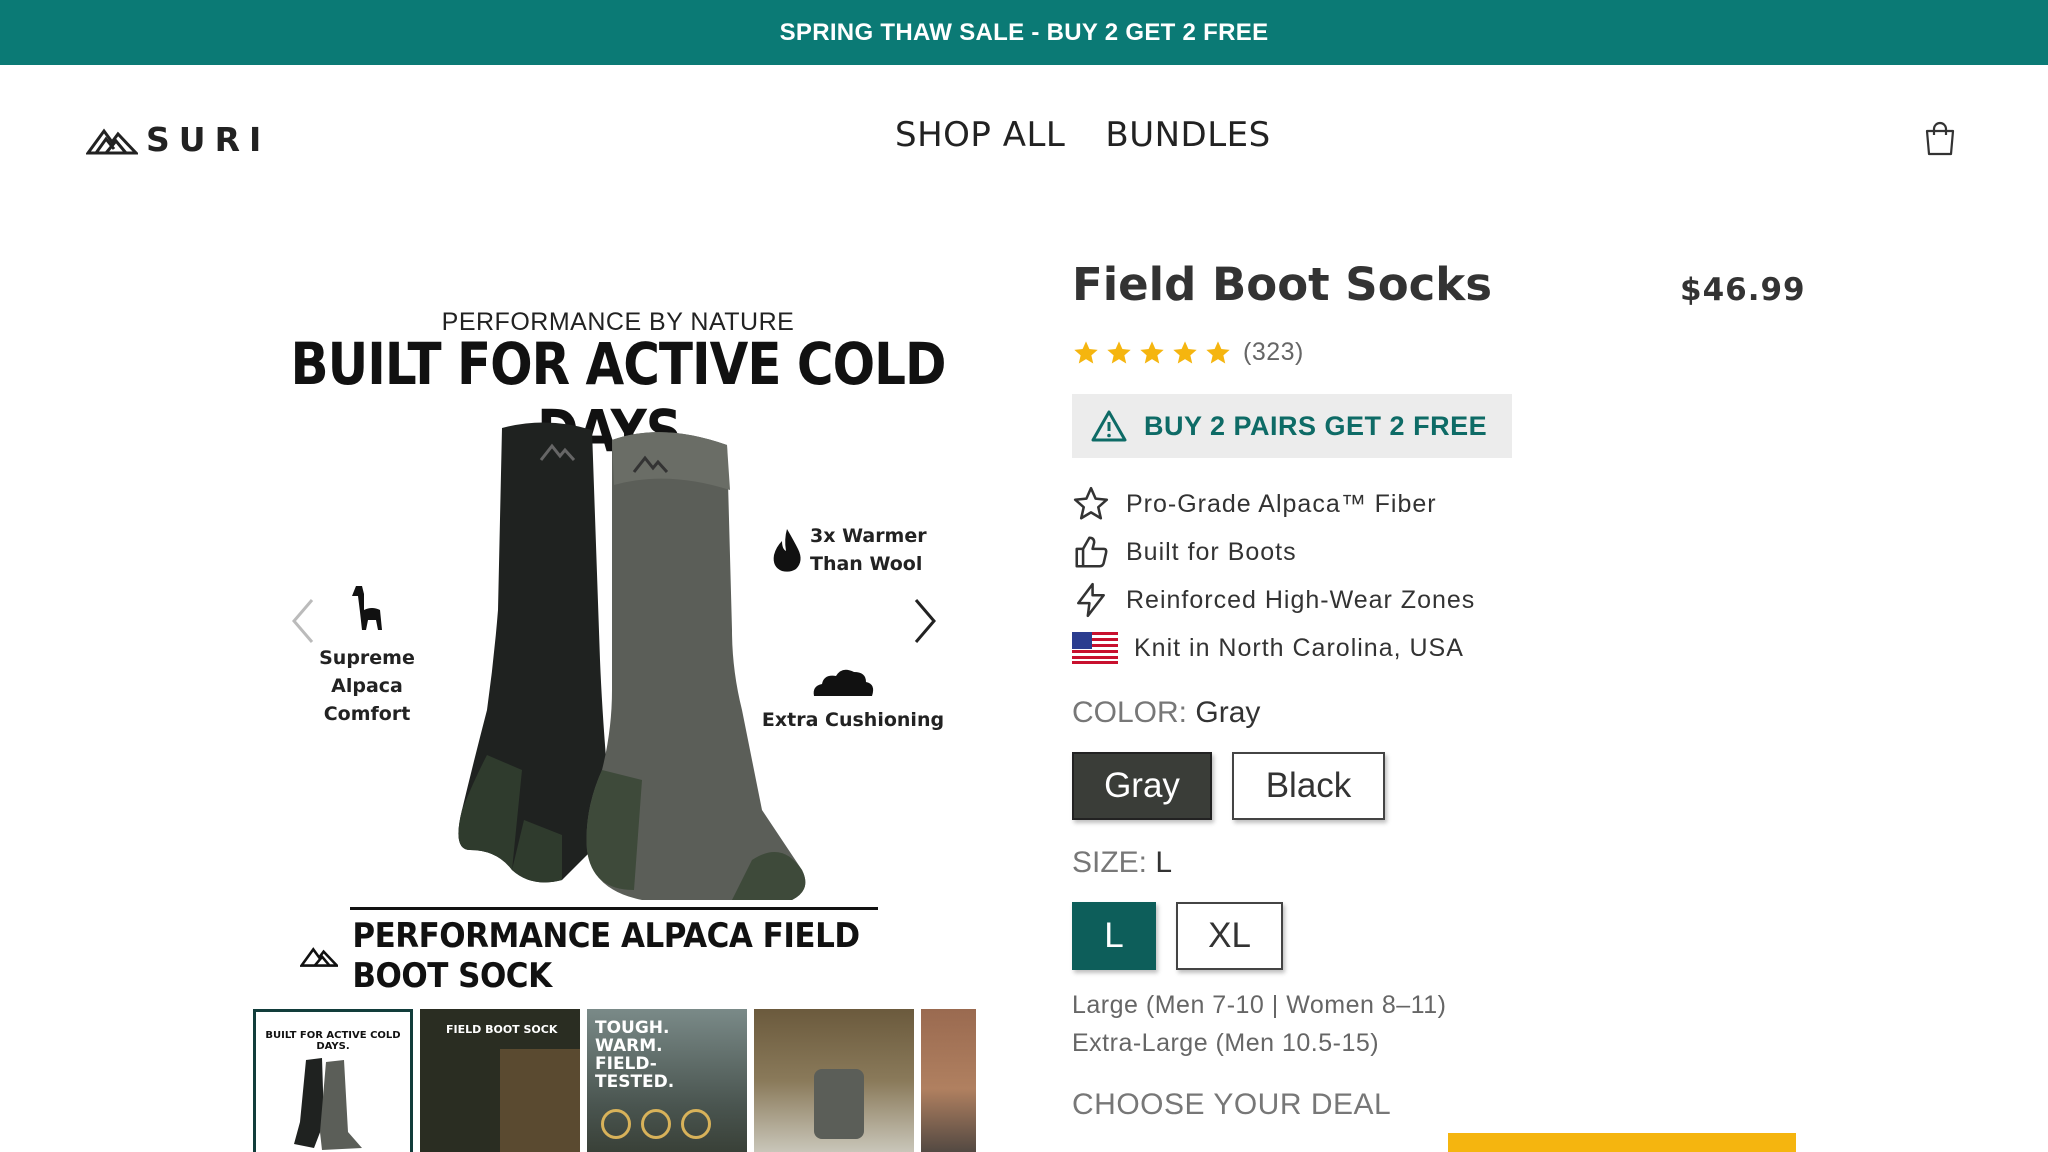 Image resolution: width=2048 pixels, height=1152 pixels. I want to click on color-option-black: Black, so click(1308, 786).